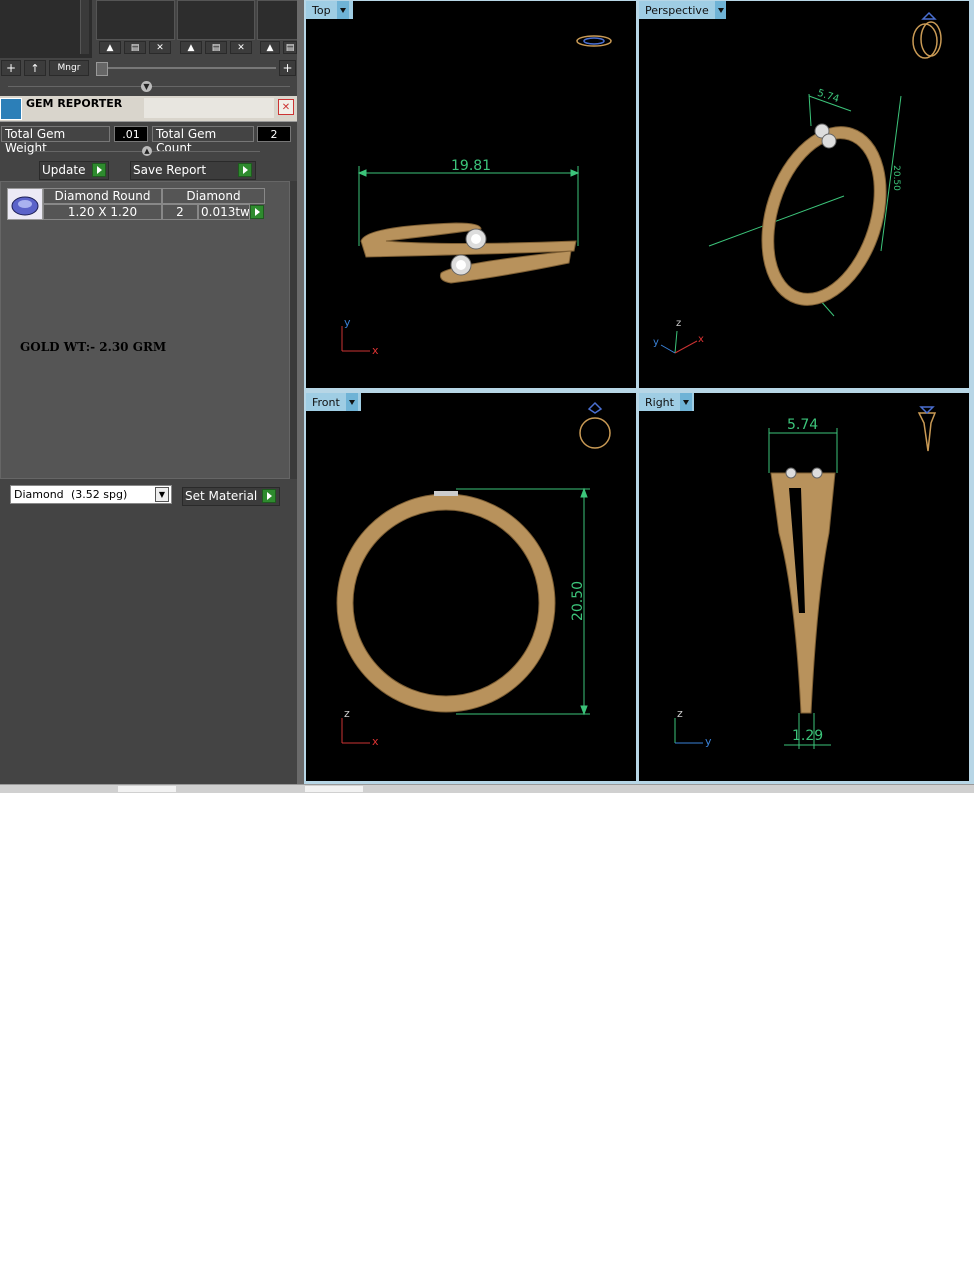 The image size is (974, 1282). I want to click on gem-size-cell: 1.20 X 1.20, so click(102, 212).